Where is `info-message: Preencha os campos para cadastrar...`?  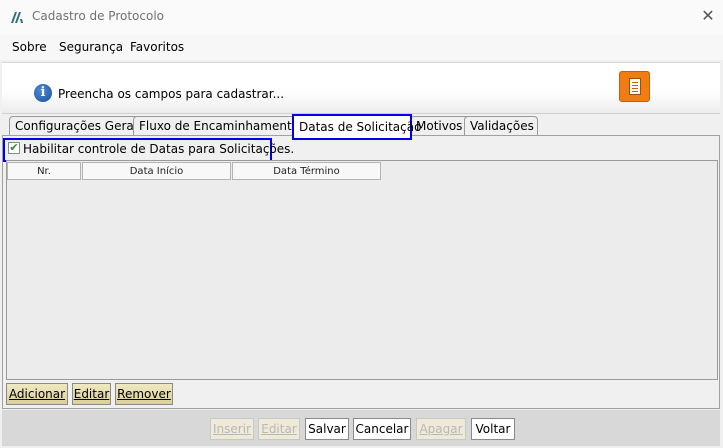 info-message: Preencha os campos para cadastrar... is located at coordinates (171, 94).